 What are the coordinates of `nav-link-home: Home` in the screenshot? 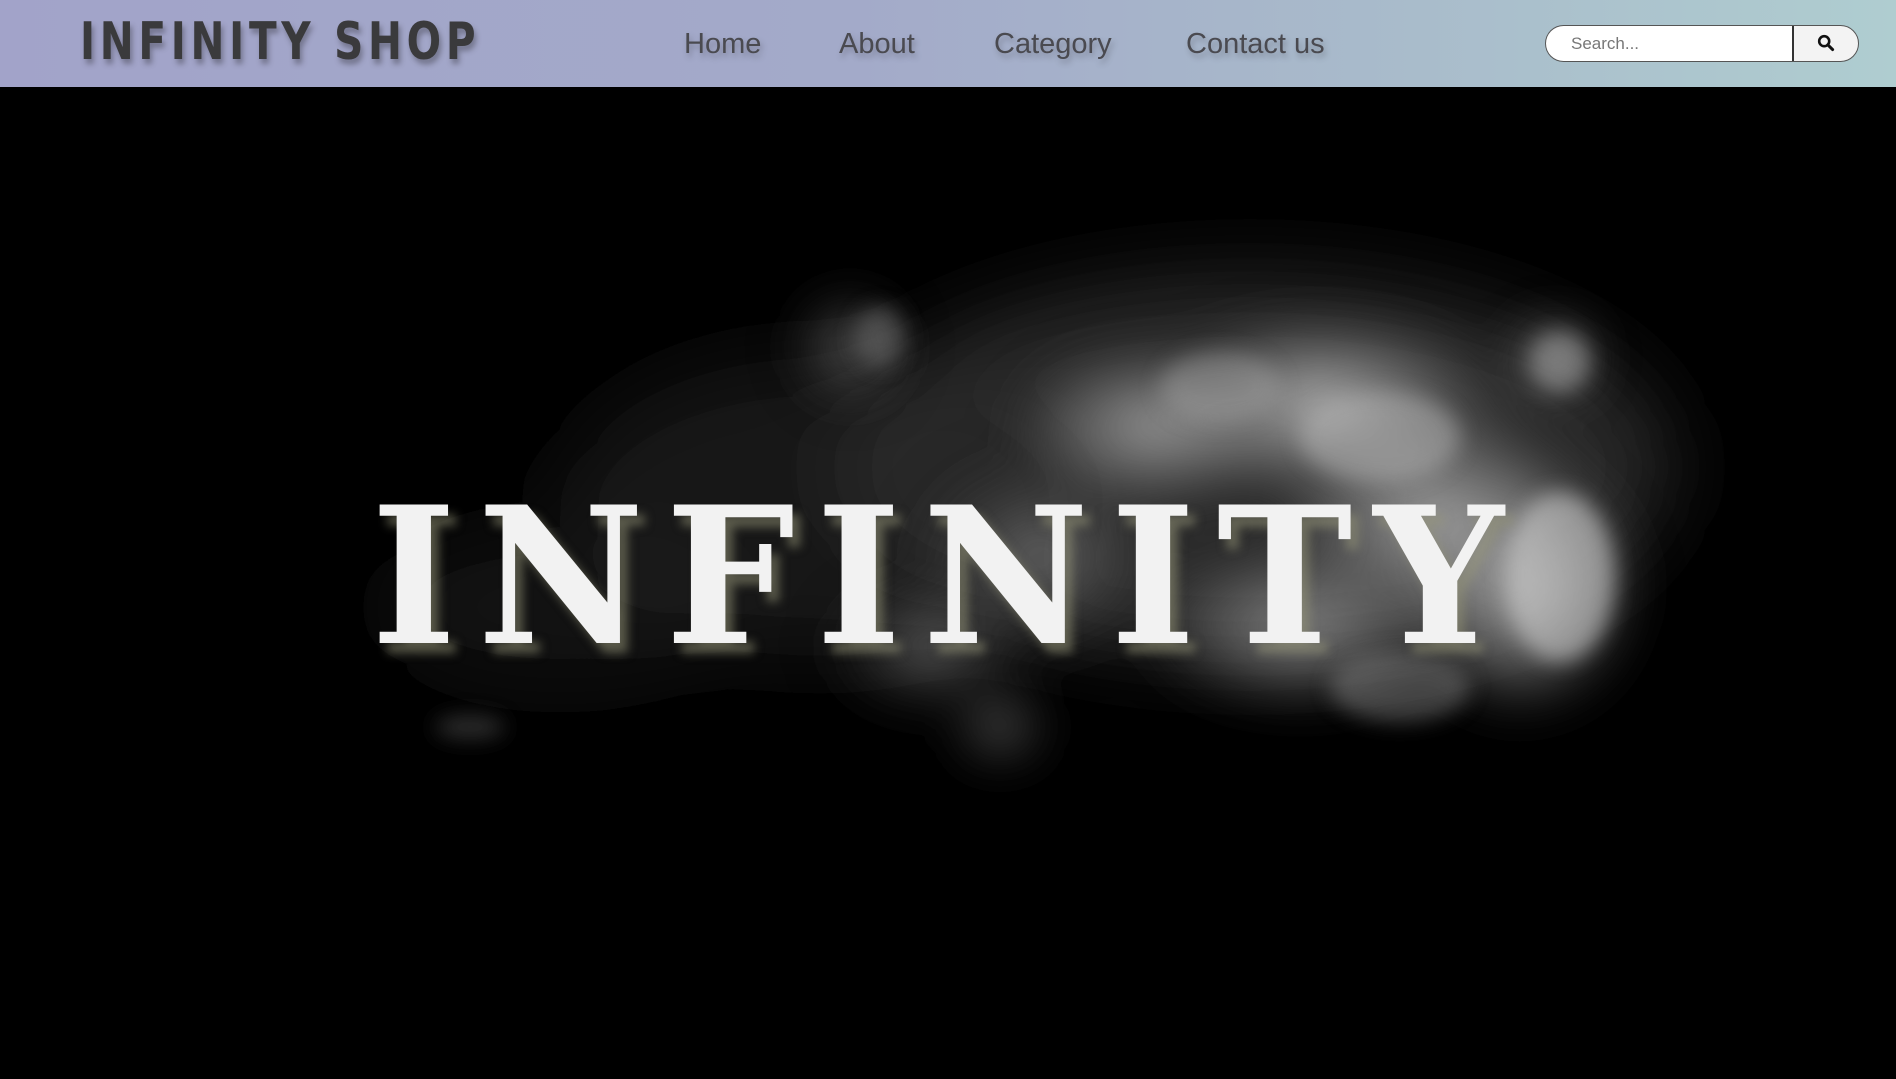 It's located at (722, 44).